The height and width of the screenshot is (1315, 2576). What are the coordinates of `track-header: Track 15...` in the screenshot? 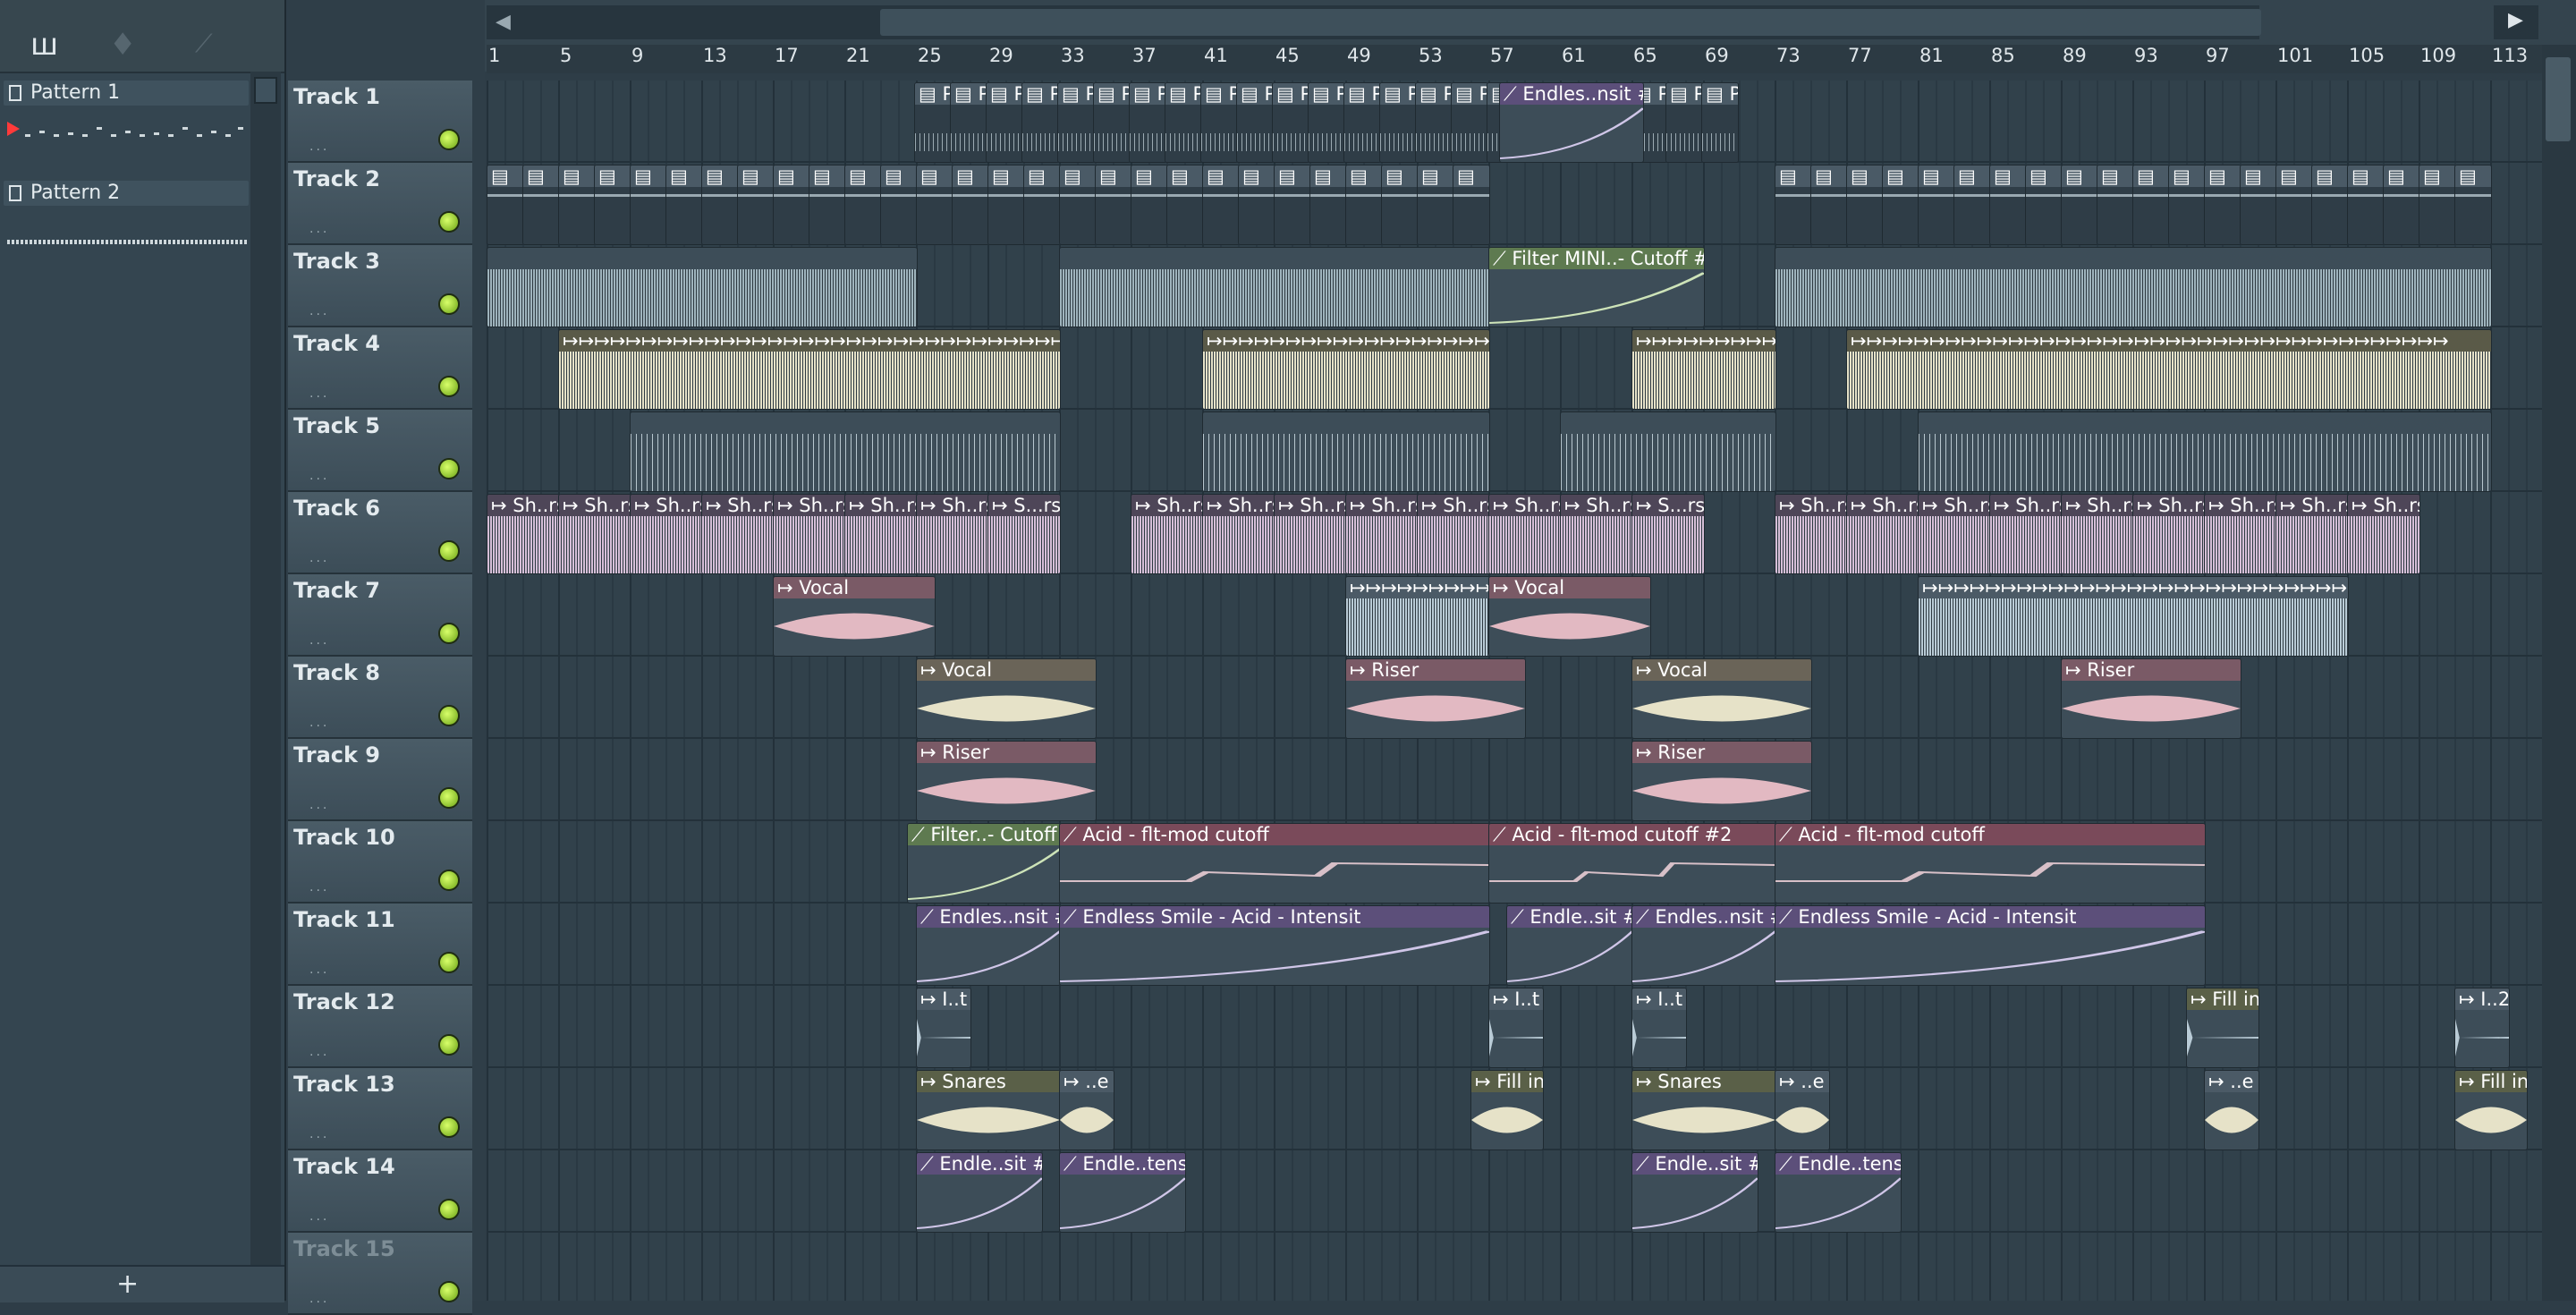 It's located at (380, 1274).